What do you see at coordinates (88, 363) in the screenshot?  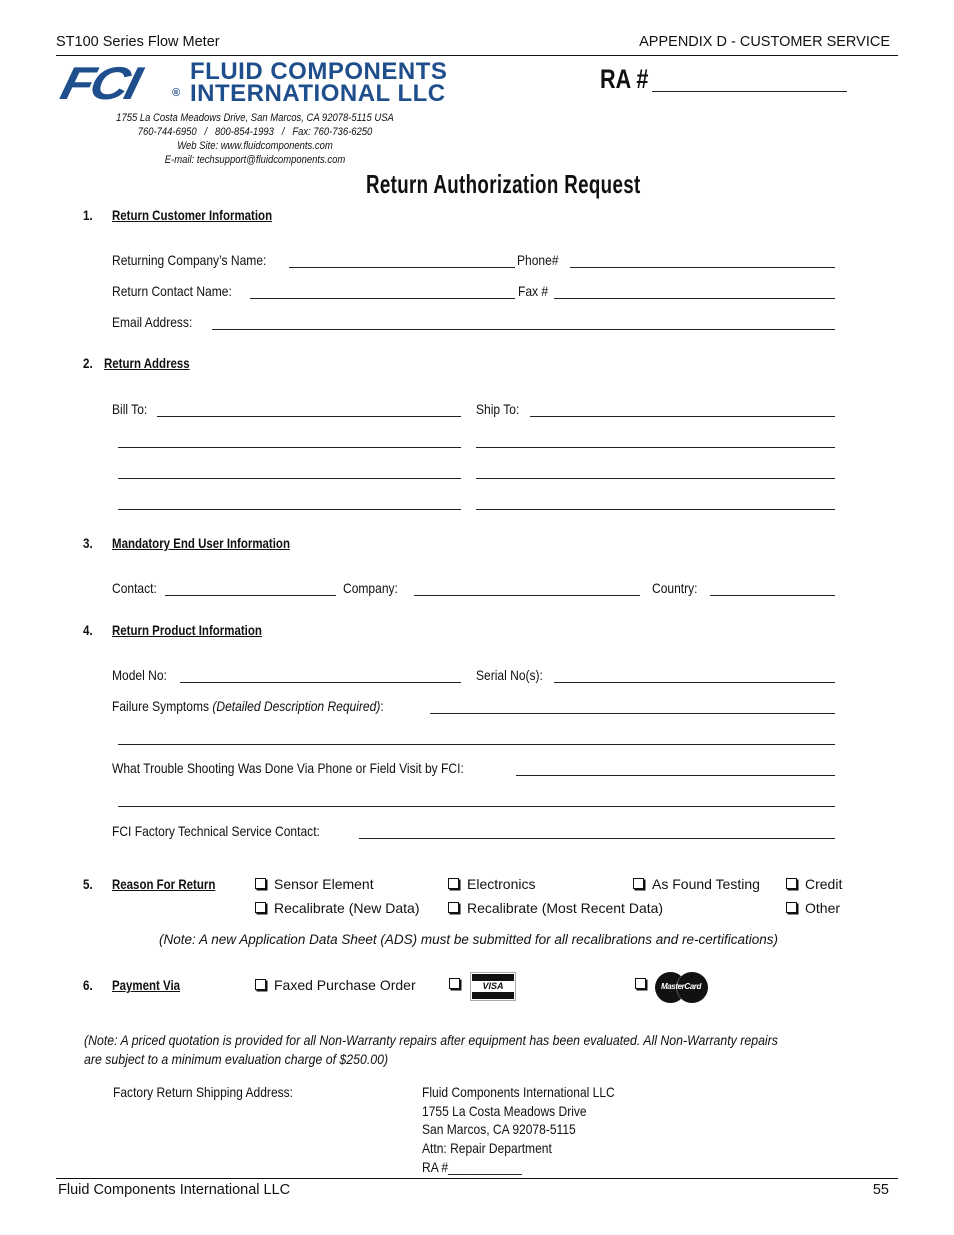 I see `section-2-number: 2.` at bounding box center [88, 363].